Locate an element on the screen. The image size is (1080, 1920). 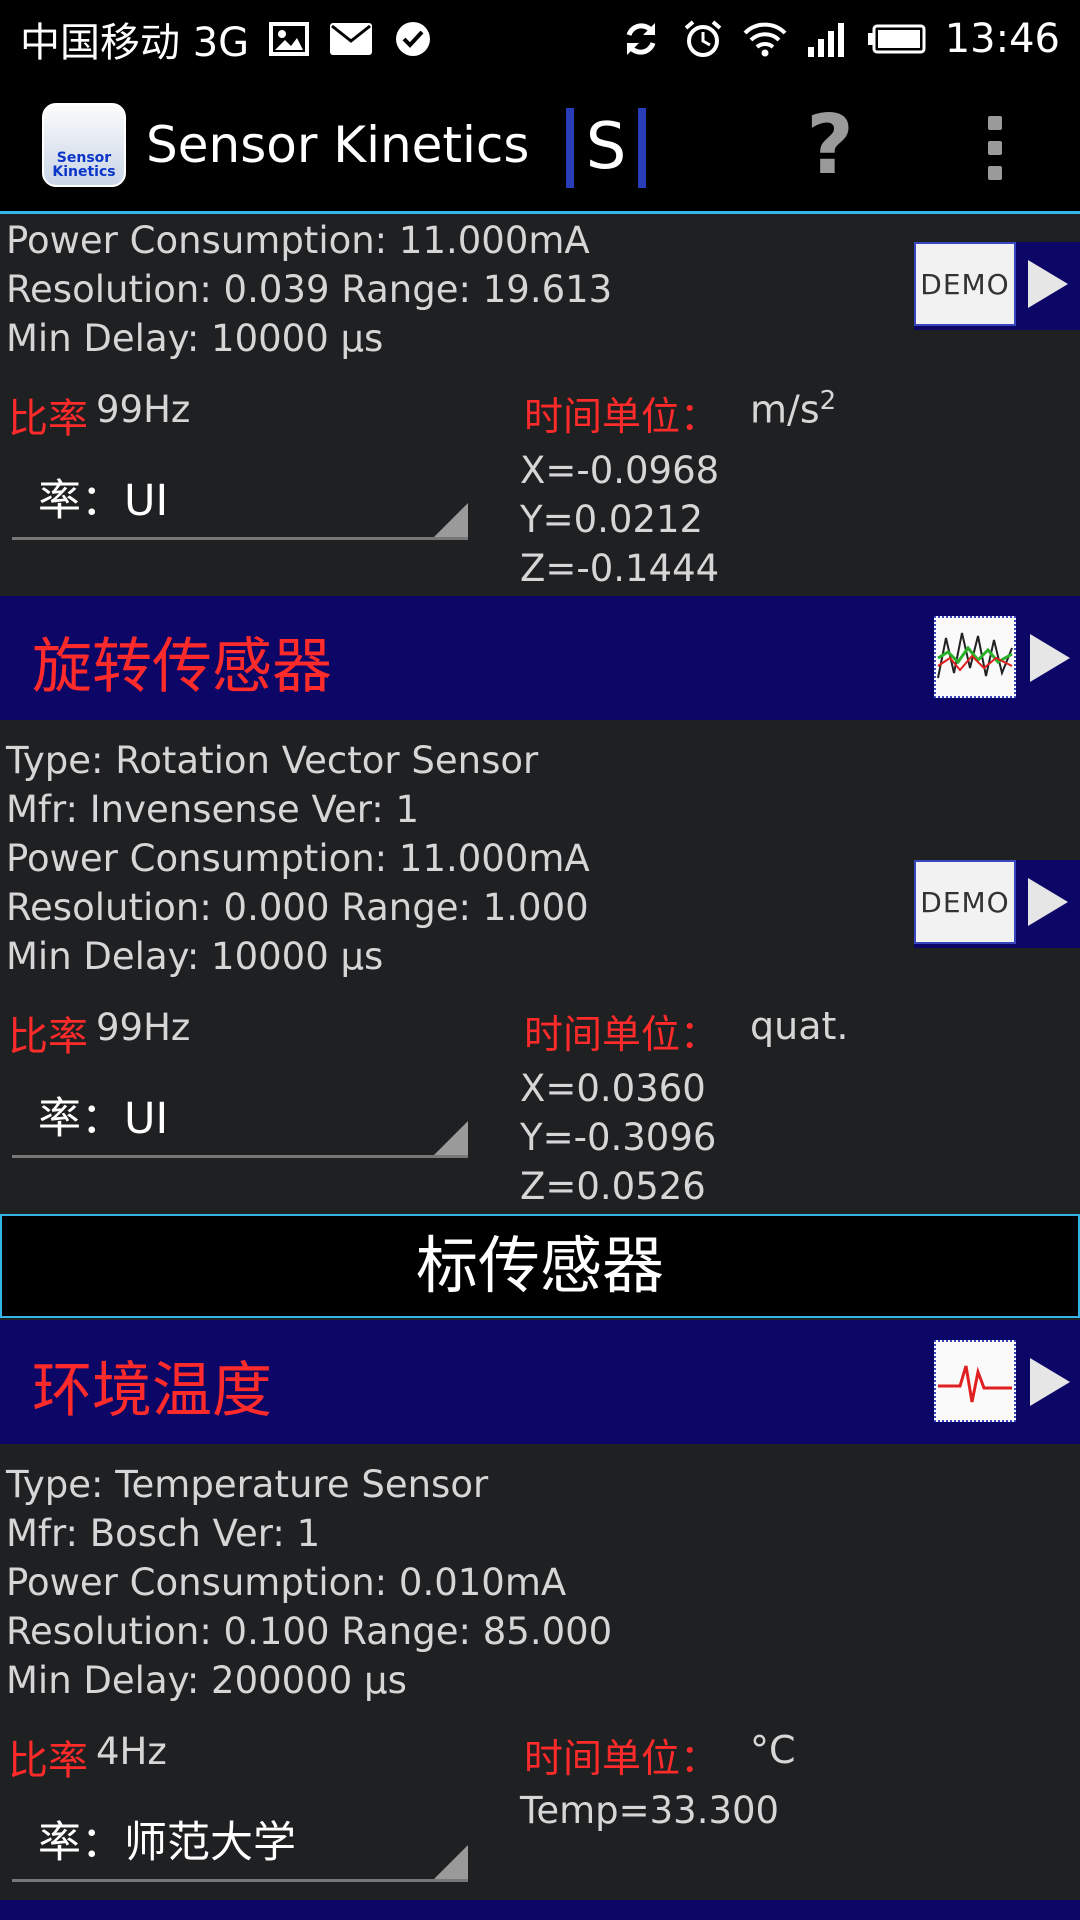
value-y: Y=-0.3096 is located at coordinates (618, 1137).